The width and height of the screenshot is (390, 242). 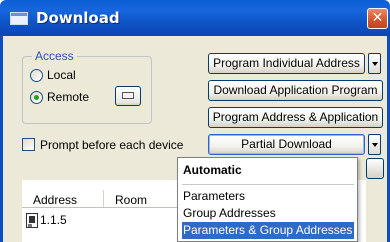 I want to click on remote-radio-label: Remote, so click(x=68, y=97).